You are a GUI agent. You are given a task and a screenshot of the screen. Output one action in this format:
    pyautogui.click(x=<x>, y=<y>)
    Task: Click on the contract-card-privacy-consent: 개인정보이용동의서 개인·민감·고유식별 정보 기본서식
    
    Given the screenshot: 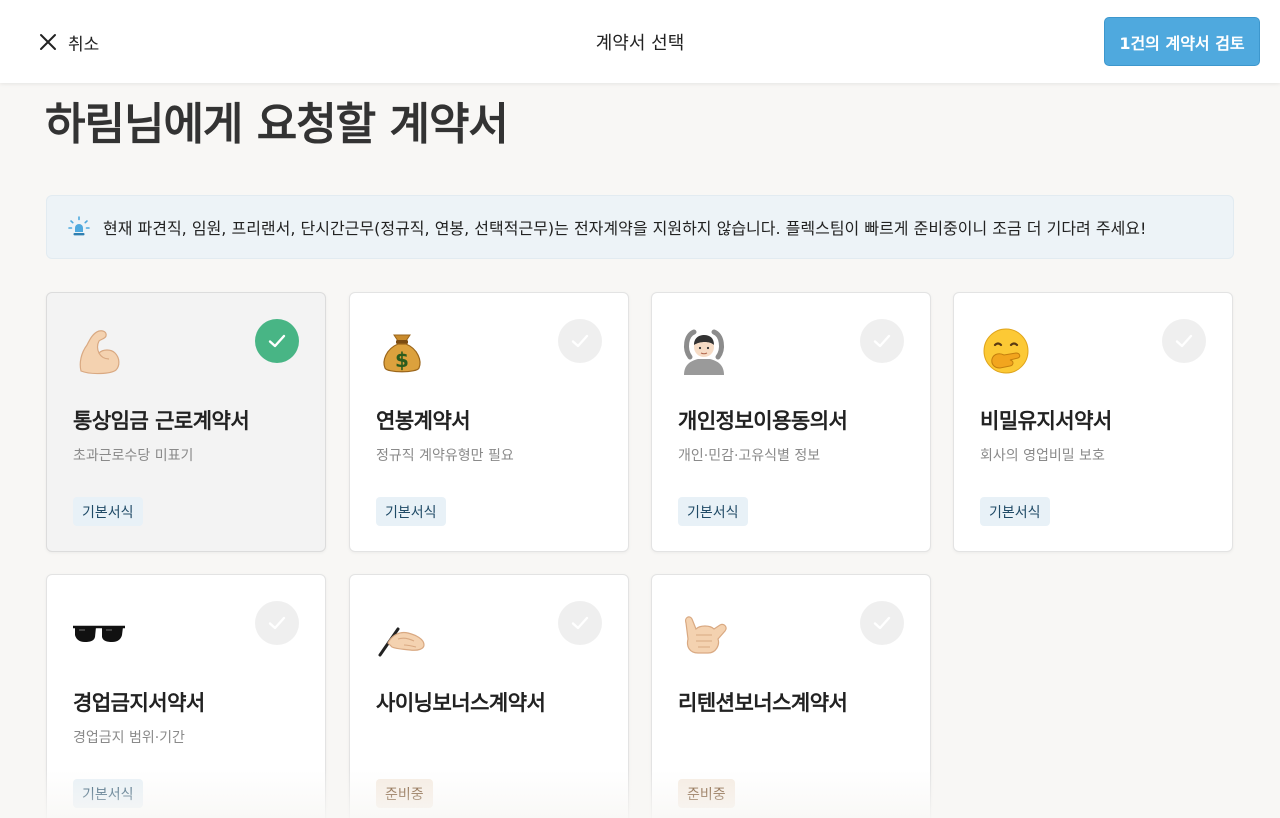 What is the action you would take?
    pyautogui.click(x=791, y=422)
    